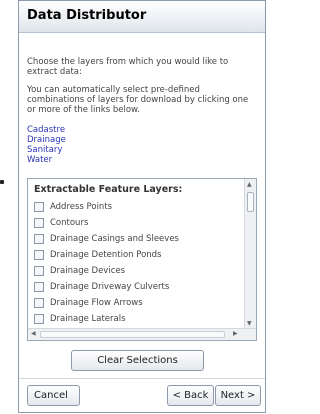 Image resolution: width=320 pixels, height=414 pixels. What do you see at coordinates (53, 395) in the screenshot?
I see `cancel-button: Cancel` at bounding box center [53, 395].